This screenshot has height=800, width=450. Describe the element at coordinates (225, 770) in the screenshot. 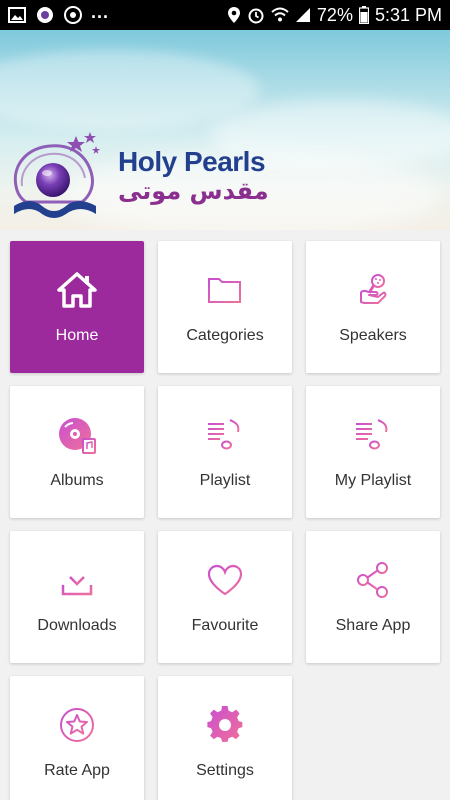

I see `menu-tile-label: Settings` at that location.